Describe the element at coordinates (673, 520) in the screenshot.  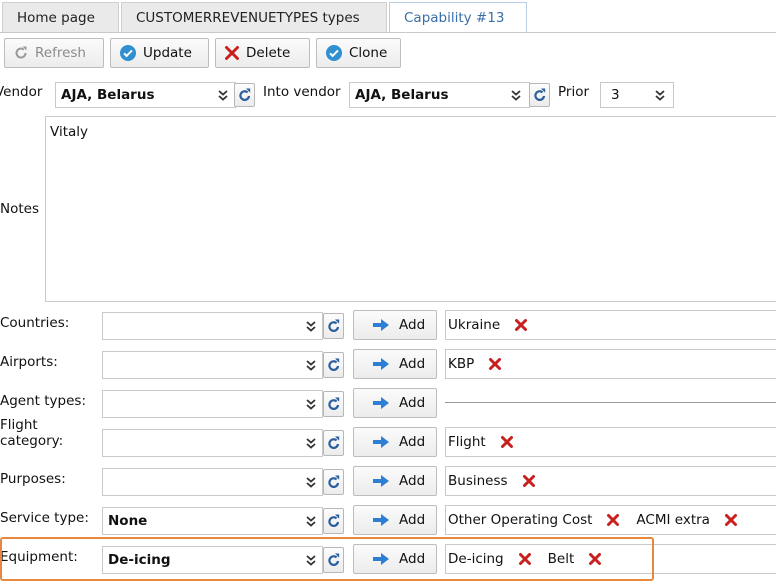
I see `tag-label: ACMI extra` at that location.